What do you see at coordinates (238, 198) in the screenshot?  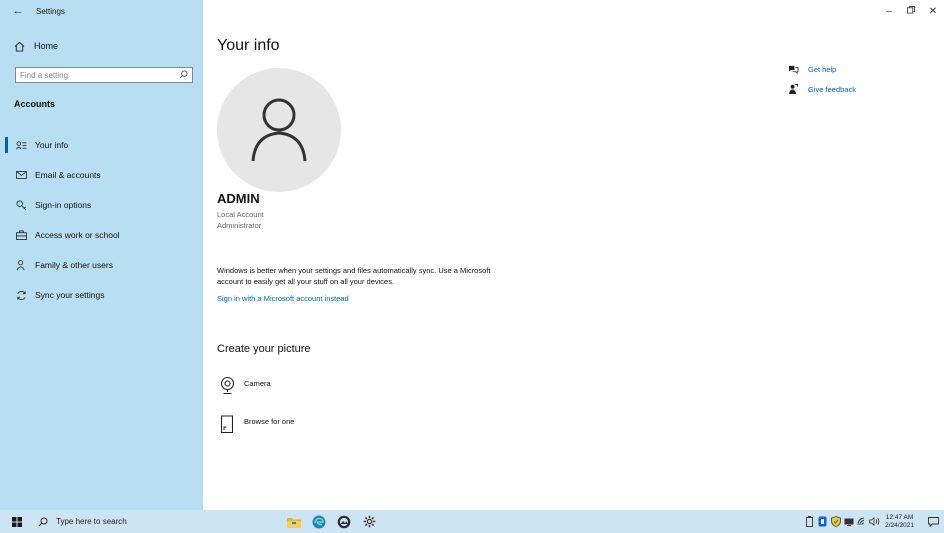 I see `user-name: ADMIN` at bounding box center [238, 198].